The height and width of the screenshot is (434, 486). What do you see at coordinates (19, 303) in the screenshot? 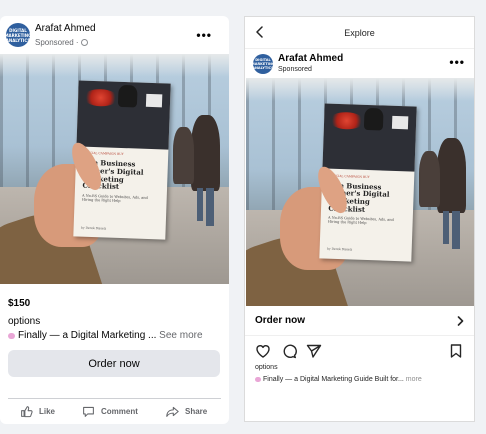
I see `price: $150` at bounding box center [19, 303].